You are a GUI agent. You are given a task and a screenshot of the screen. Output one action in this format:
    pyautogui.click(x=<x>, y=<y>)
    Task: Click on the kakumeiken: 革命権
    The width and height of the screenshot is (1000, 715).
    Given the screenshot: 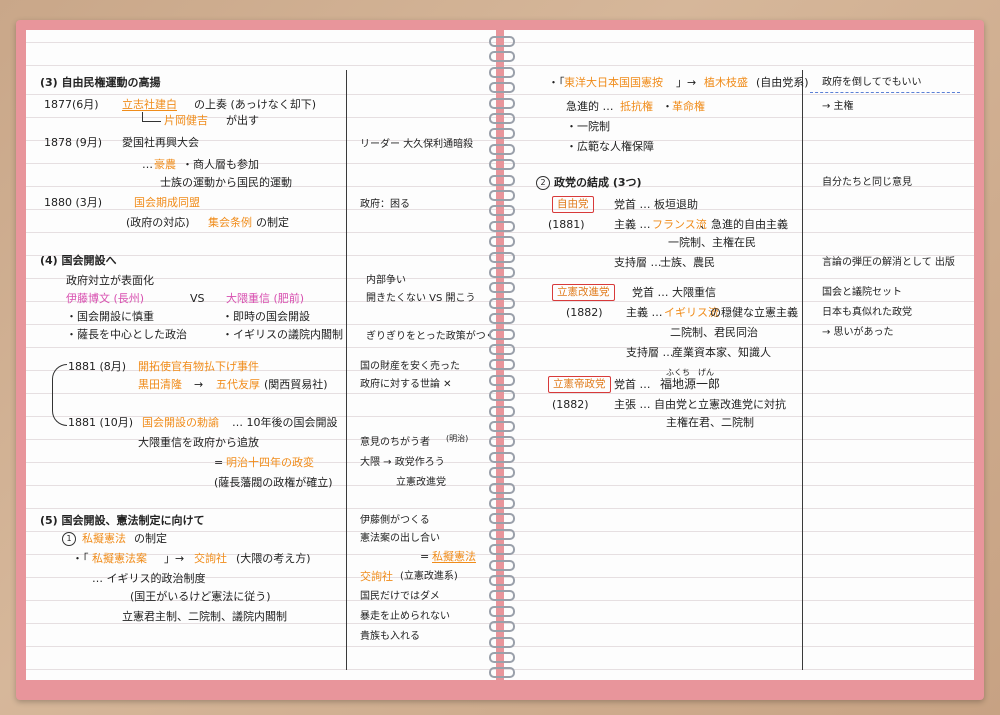 What is the action you would take?
    pyautogui.click(x=688, y=106)
    